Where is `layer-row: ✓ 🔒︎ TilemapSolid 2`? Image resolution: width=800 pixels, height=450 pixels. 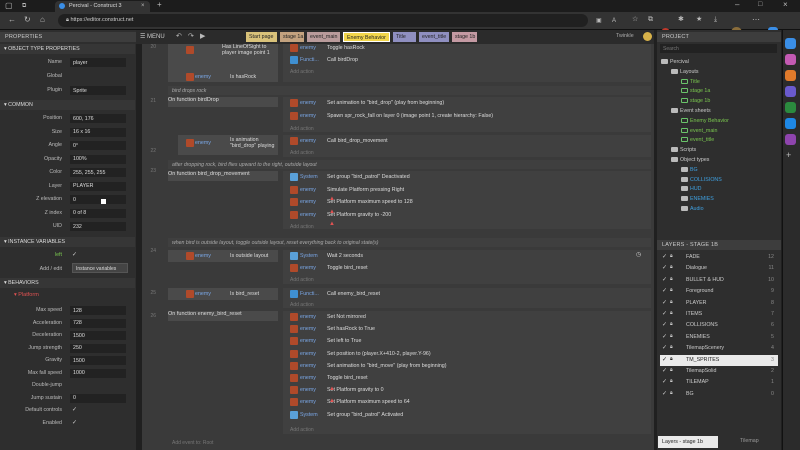 layer-row: ✓ 🔒︎ TilemapSolid 2 is located at coordinates (719, 371).